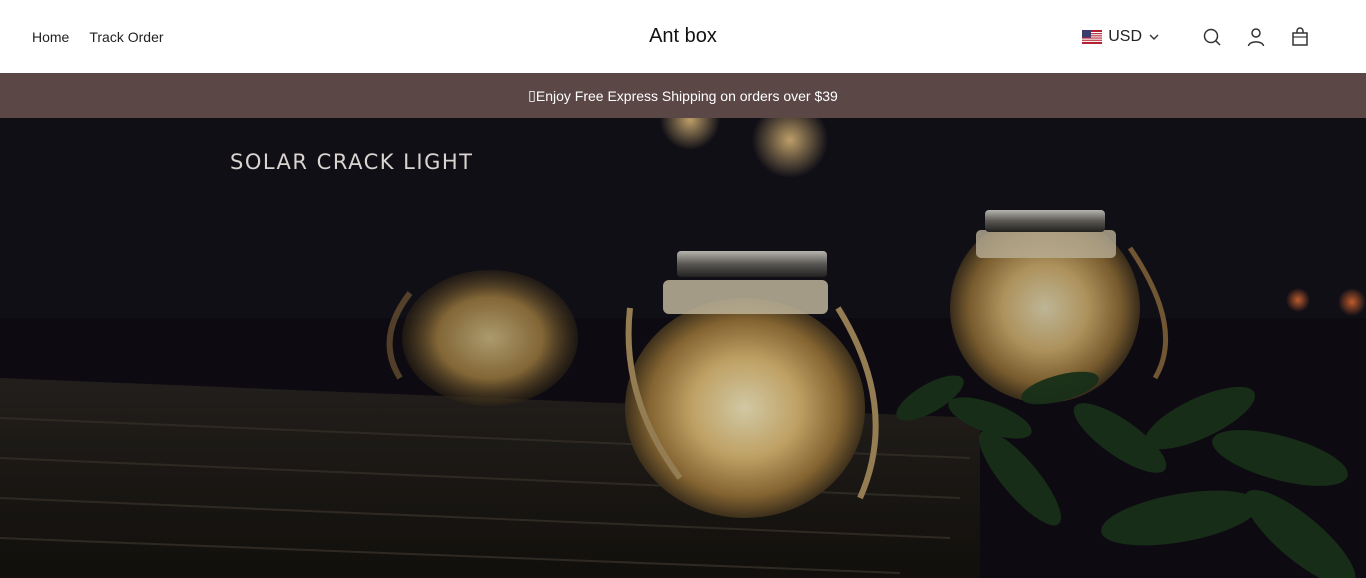  I want to click on search-button, so click(1212, 37).